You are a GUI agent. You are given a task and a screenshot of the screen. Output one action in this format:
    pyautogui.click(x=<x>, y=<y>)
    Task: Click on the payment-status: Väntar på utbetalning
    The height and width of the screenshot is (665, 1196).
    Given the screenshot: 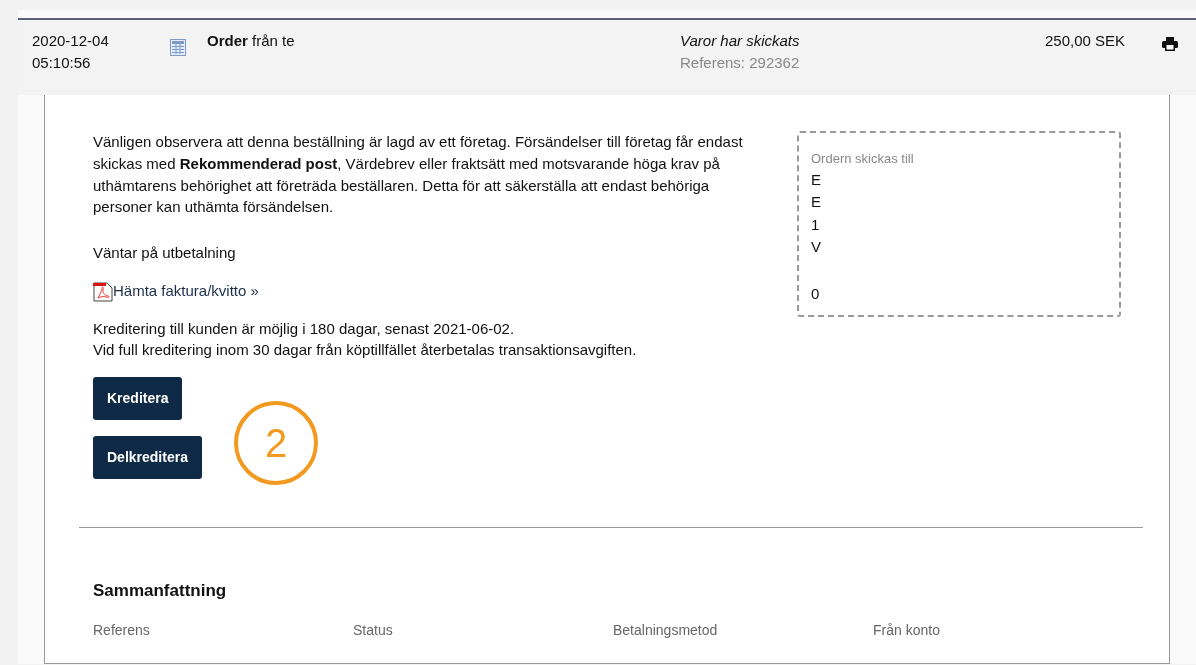 What is the action you would take?
    pyautogui.click(x=165, y=253)
    